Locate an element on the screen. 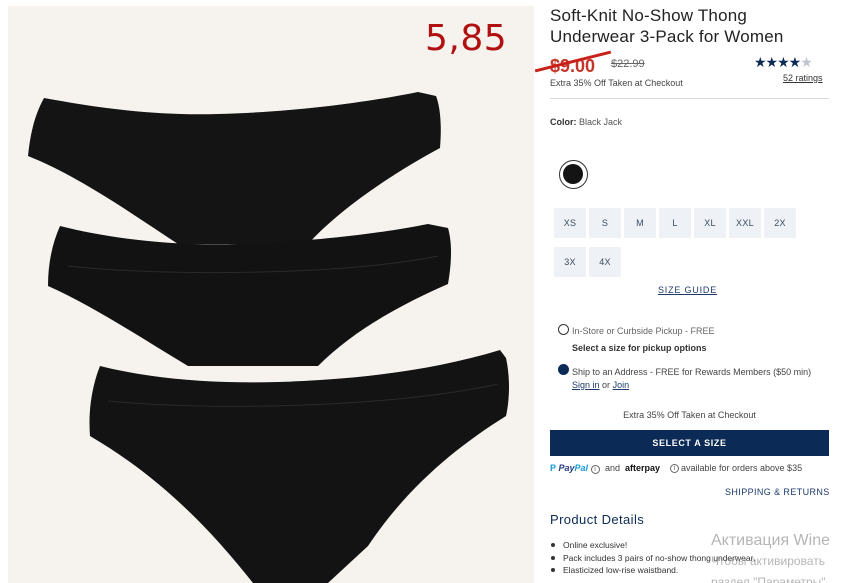  checkout-note: Extra 35% Off Taken at Checkout is located at coordinates (689, 415).